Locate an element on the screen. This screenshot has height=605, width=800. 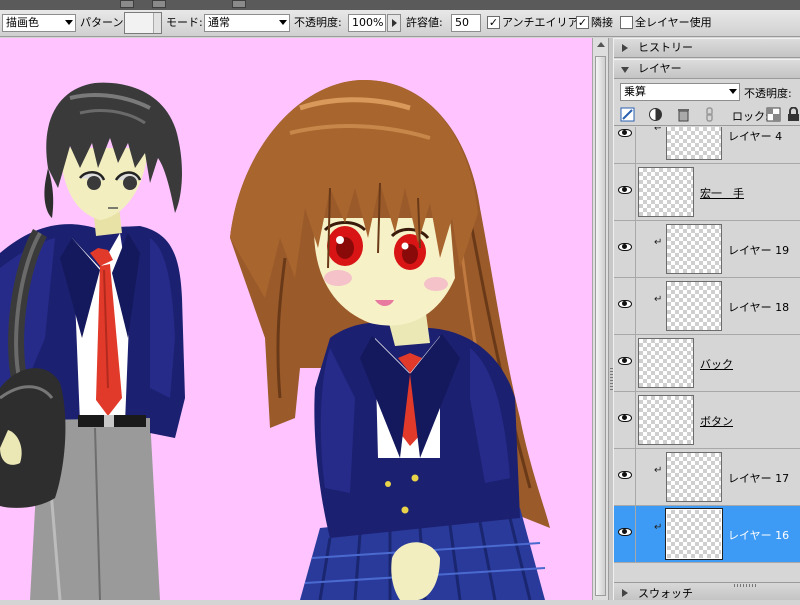
all-layers-label: 全レイヤー使用 is located at coordinates (673, 22).